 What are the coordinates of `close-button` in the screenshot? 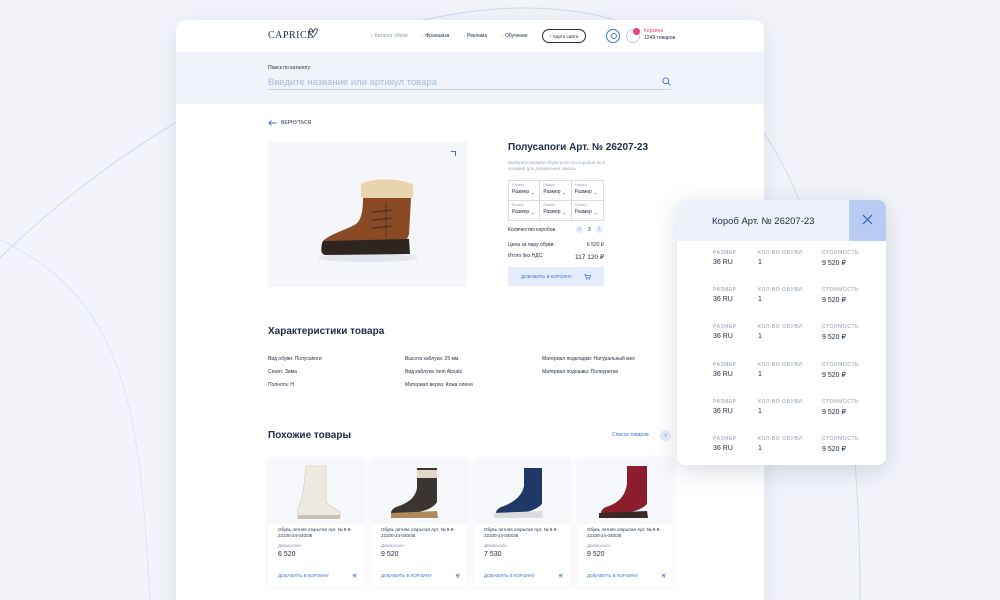 It's located at (867, 220).